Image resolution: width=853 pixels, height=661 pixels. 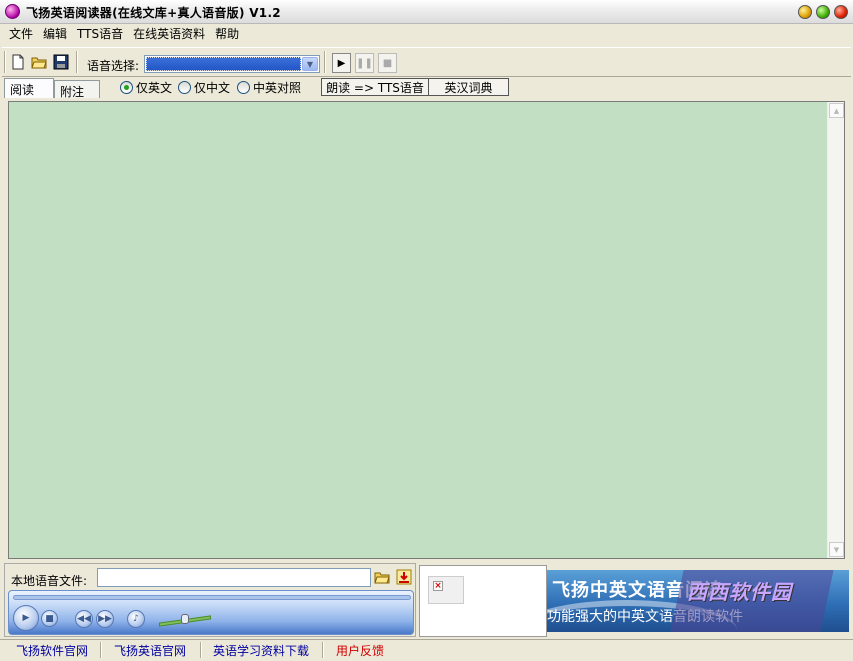 What do you see at coordinates (52, 650) in the screenshot?
I see `link-software-site: 飞扬软件官网` at bounding box center [52, 650].